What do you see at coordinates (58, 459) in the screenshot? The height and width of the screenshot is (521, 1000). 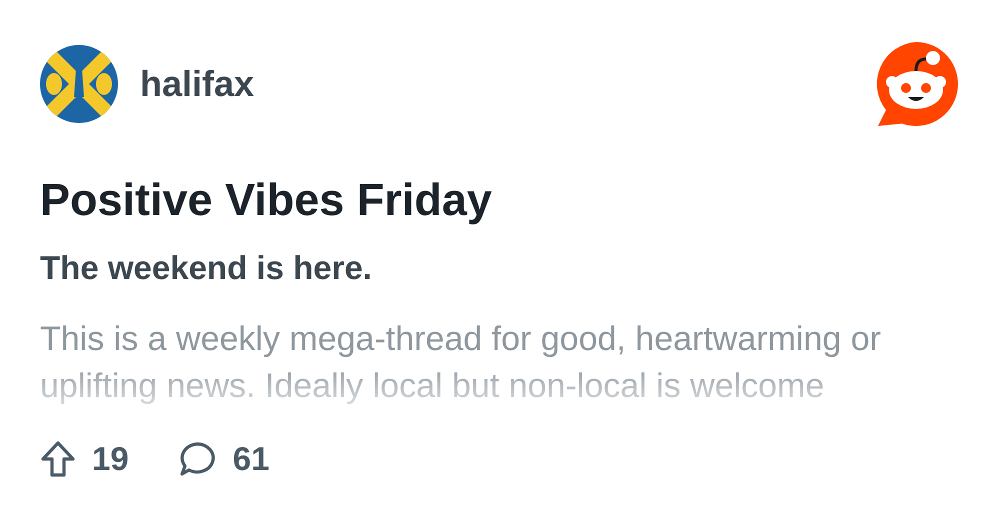 I see `upvote-icon` at bounding box center [58, 459].